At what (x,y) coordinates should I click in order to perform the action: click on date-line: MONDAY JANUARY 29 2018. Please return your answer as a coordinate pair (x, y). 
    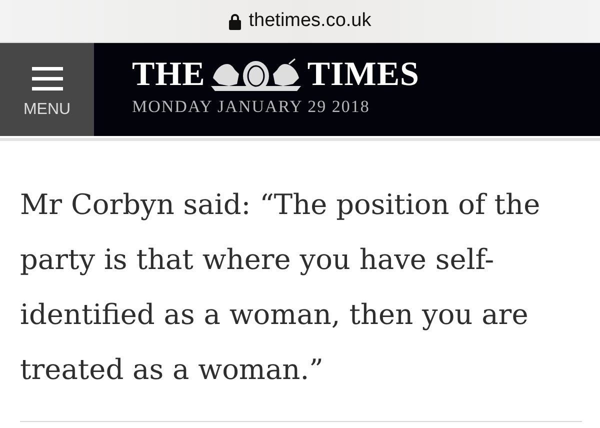
    Looking at the image, I should click on (251, 107).